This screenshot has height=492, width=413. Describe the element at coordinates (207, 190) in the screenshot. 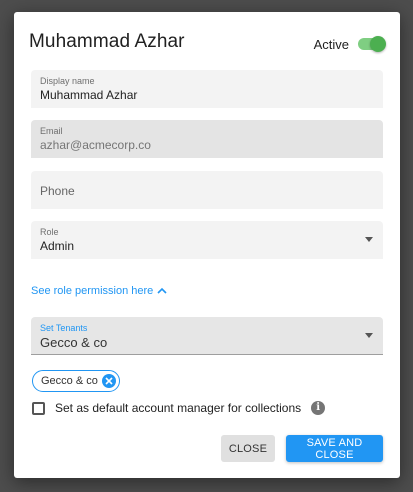

I see `phone-field: Phone` at that location.